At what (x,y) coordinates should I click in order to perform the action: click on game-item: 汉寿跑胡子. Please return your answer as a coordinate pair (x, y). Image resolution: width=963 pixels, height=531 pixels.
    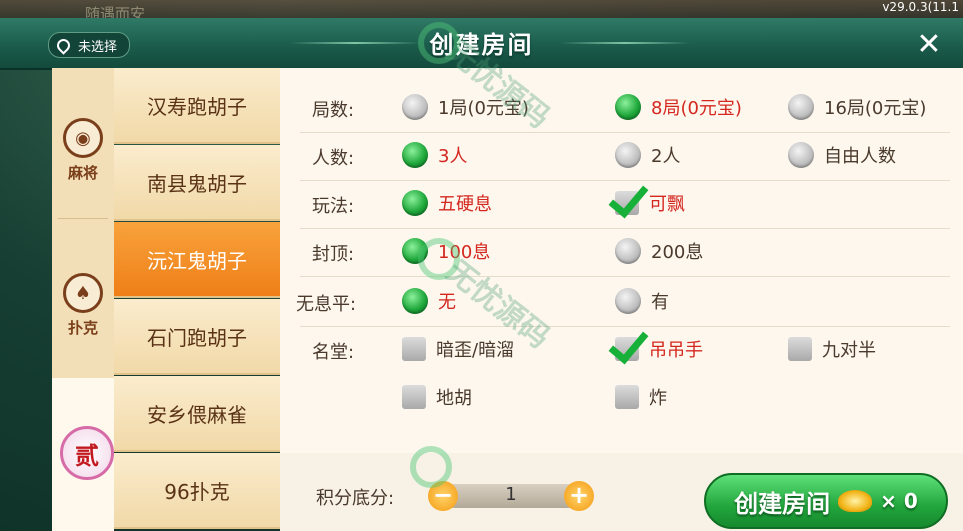
    Looking at the image, I should click on (197, 106).